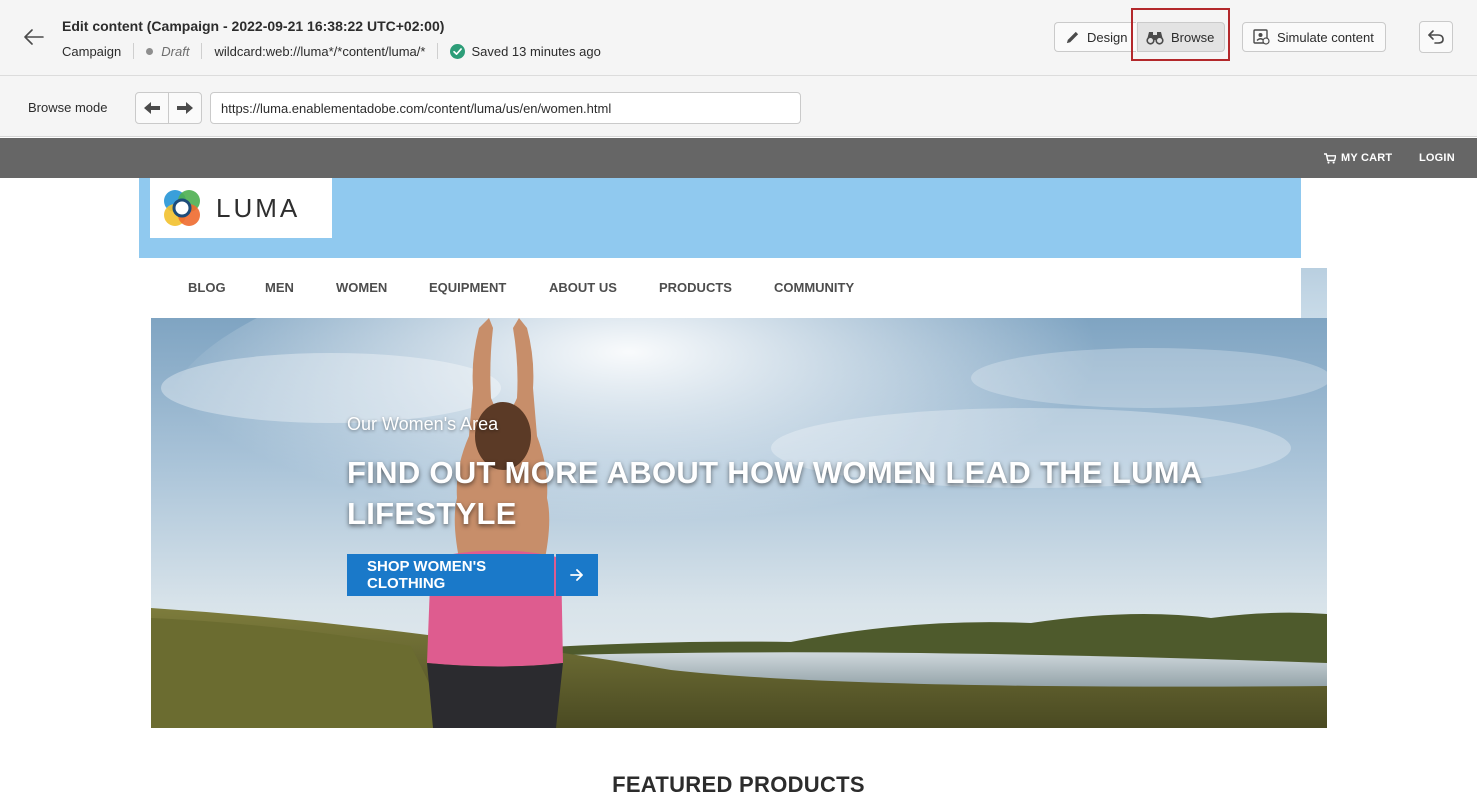 The height and width of the screenshot is (804, 1477). I want to click on browse-button-label: Browse, so click(1193, 37).